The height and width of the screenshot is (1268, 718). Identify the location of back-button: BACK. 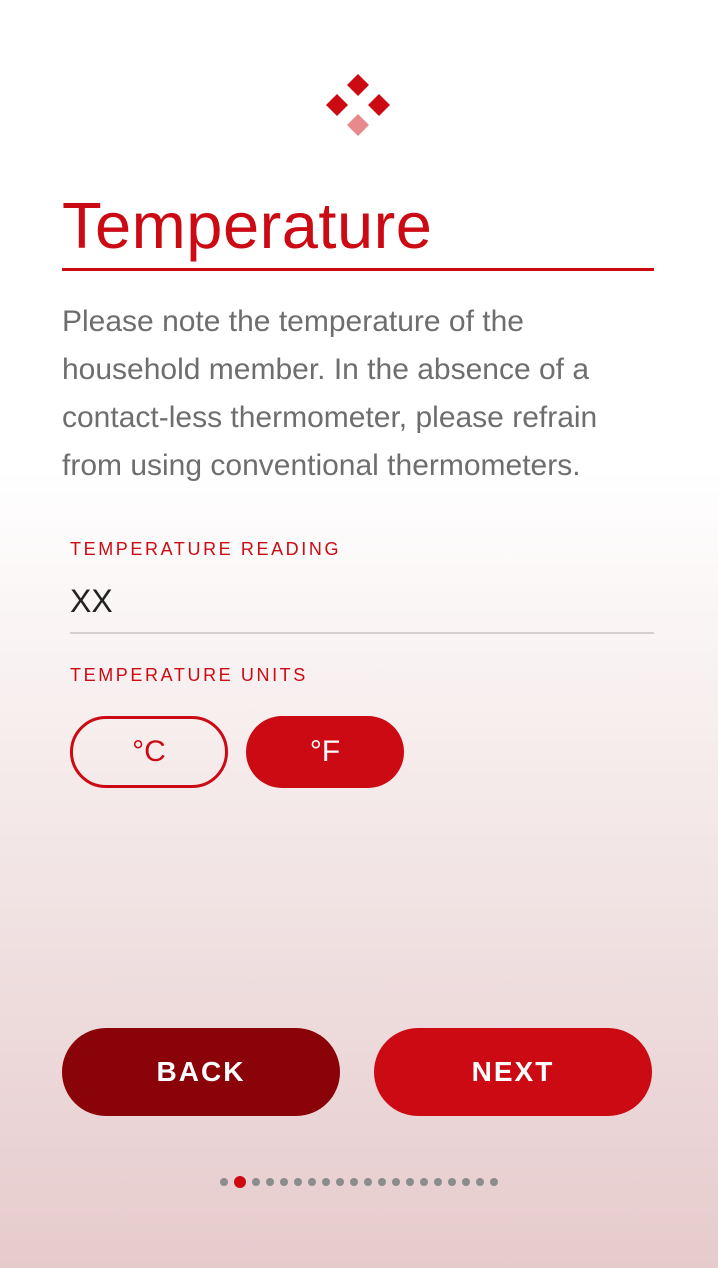
(201, 1072).